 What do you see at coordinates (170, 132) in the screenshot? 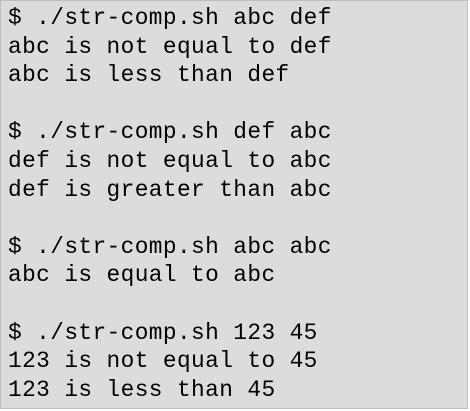
I see `command-line: $ ./str-comp.sh def abc` at bounding box center [170, 132].